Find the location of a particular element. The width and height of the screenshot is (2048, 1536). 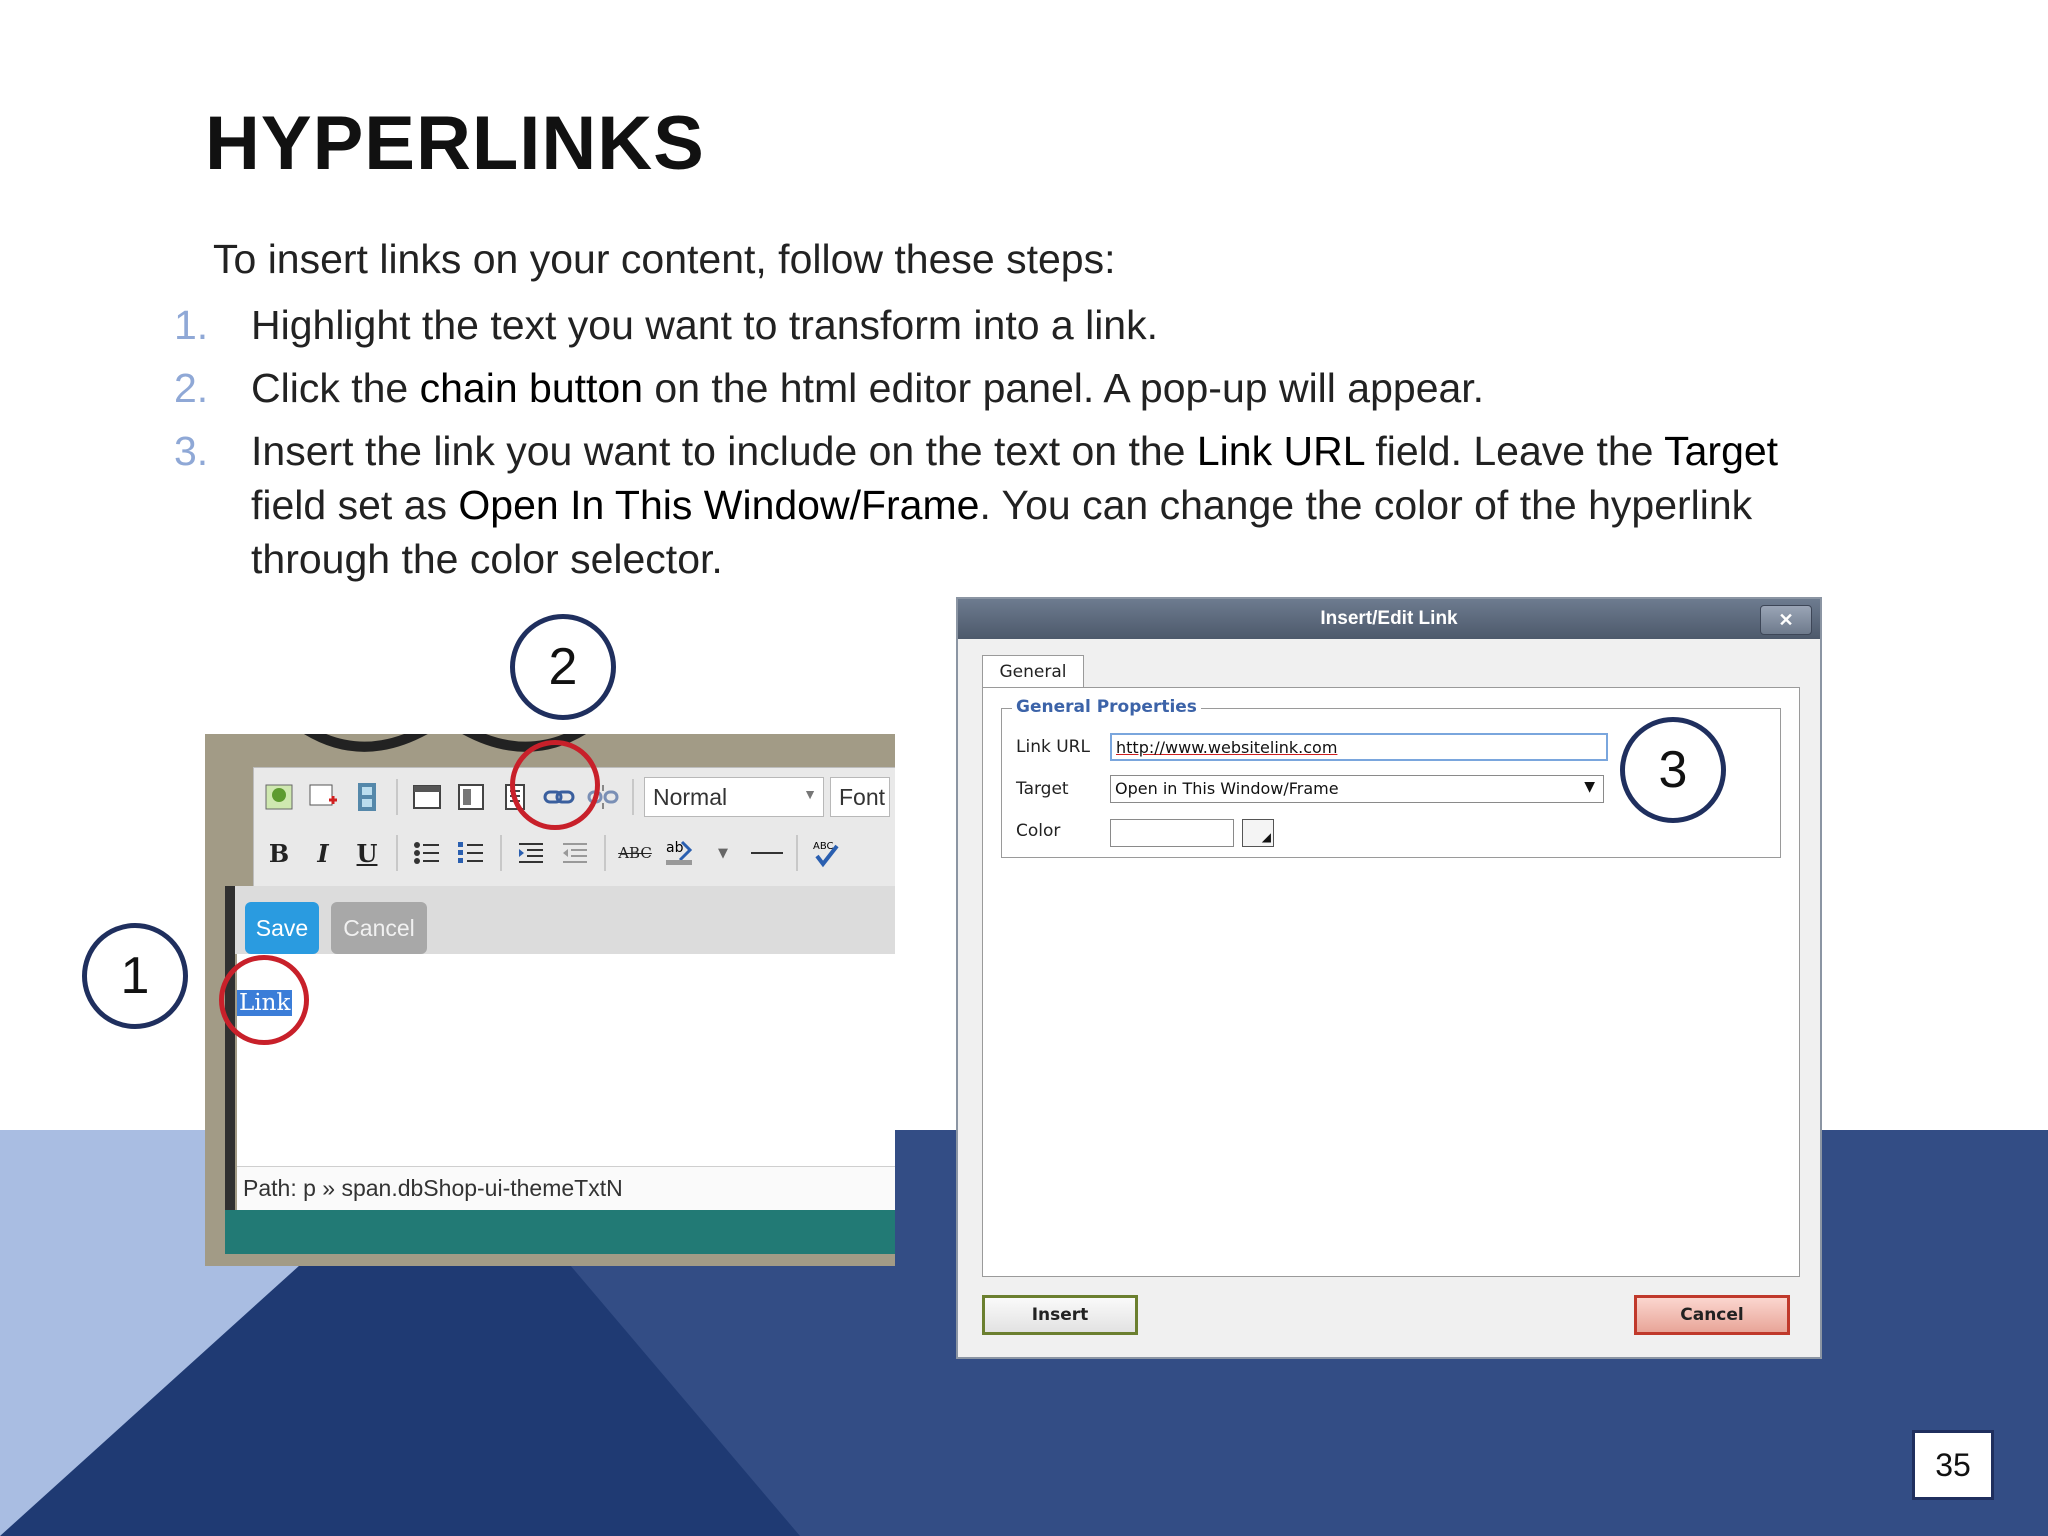

insert-image-icon is located at coordinates (323, 797).